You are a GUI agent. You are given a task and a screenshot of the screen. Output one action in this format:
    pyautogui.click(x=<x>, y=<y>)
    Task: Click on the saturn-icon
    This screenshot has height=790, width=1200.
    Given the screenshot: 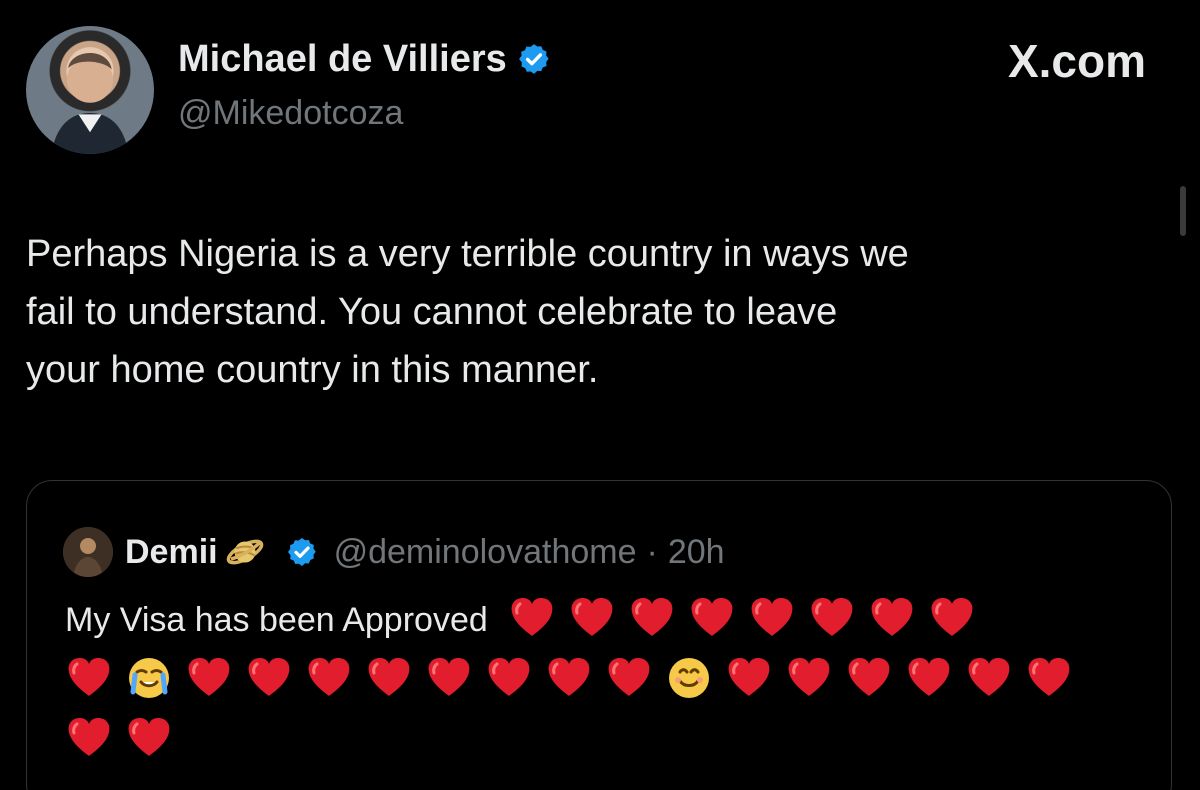 What is the action you would take?
    pyautogui.click(x=245, y=552)
    